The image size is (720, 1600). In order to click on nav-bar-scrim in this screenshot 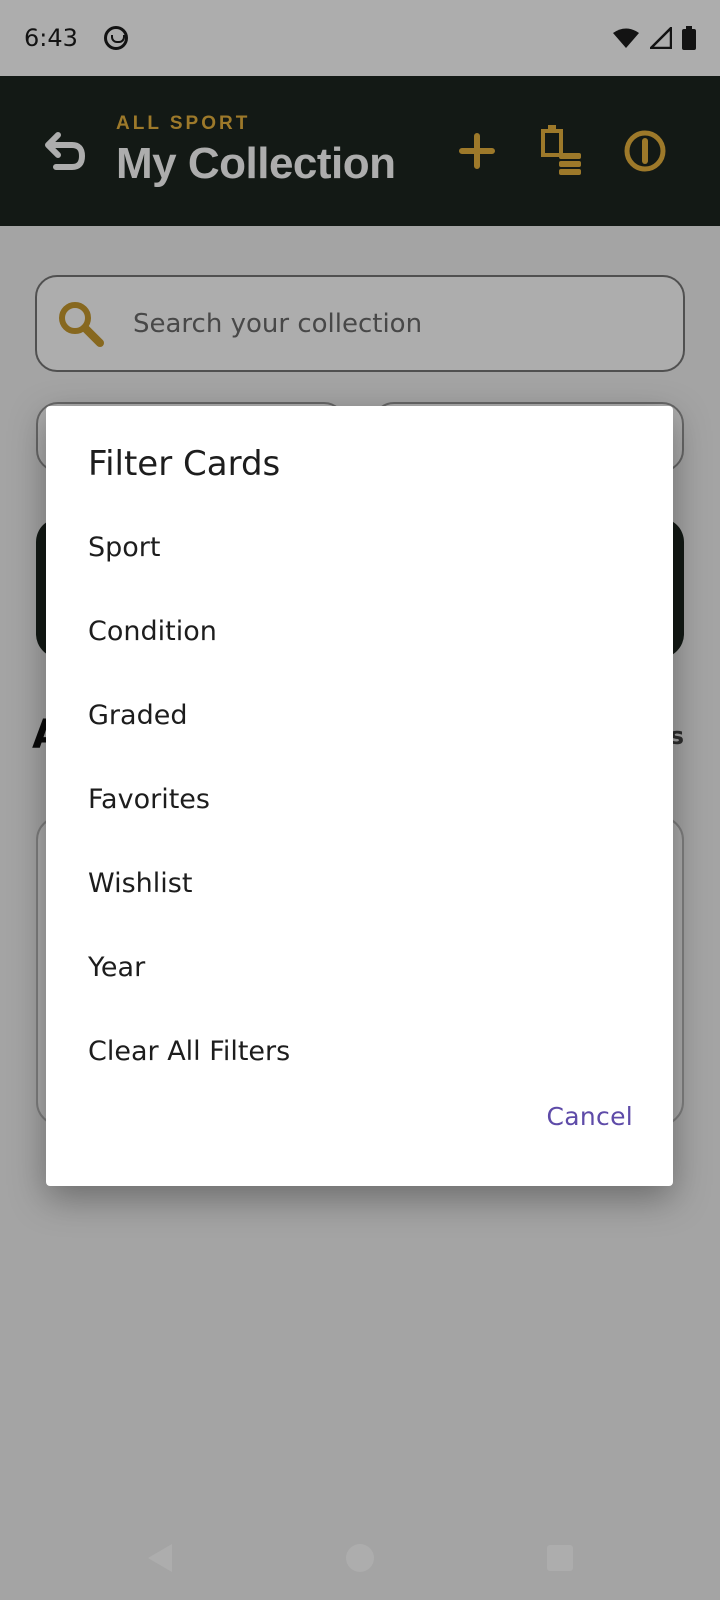, I will do `click(360, 1557)`.